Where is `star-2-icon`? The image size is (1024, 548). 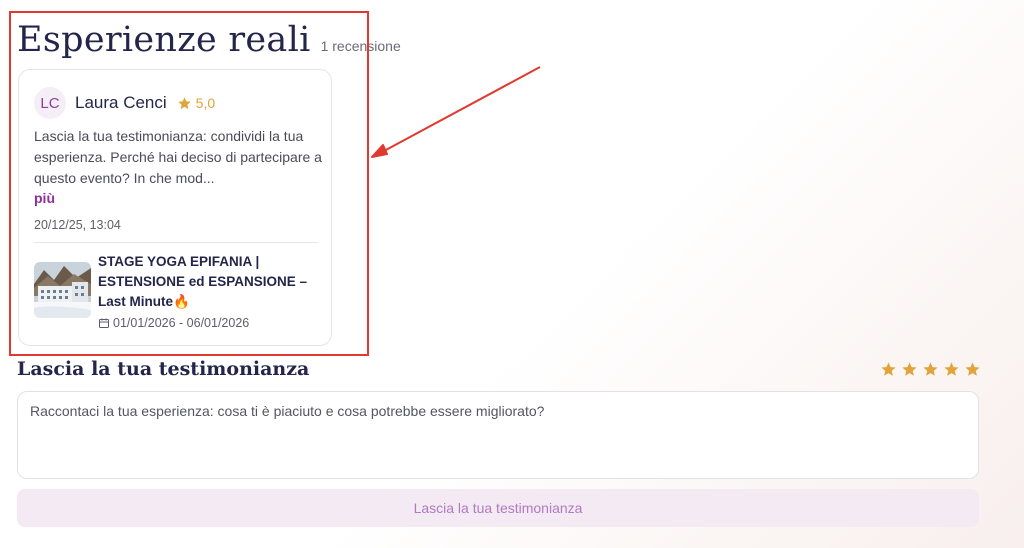 star-2-icon is located at coordinates (909, 372).